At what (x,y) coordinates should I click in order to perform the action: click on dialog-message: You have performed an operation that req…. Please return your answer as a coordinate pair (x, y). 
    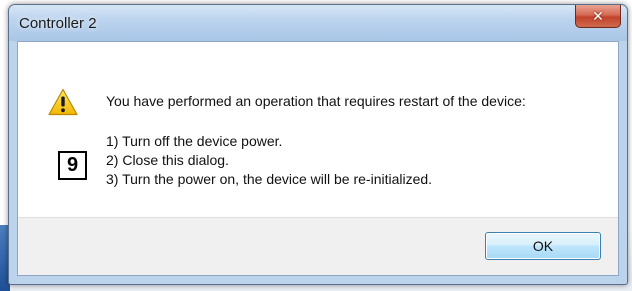
    Looking at the image, I should click on (316, 101).